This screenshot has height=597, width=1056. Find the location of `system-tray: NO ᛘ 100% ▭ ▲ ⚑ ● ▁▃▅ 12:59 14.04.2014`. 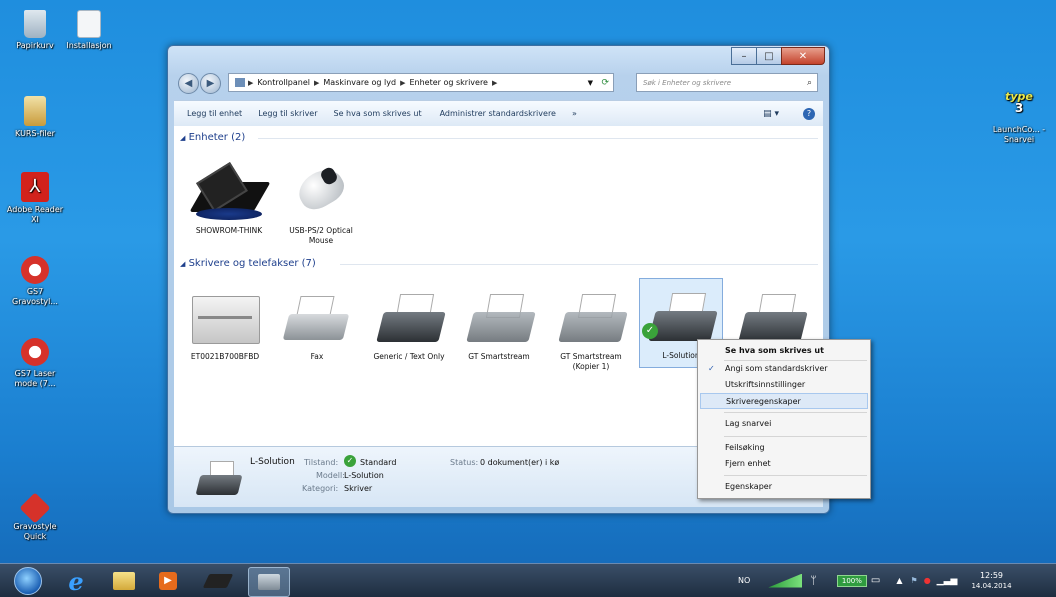

system-tray: NO ᛘ 100% ▭ ▲ ⚑ ● ▁▃▅ 12:59 14.04.2014 is located at coordinates (875, 580).